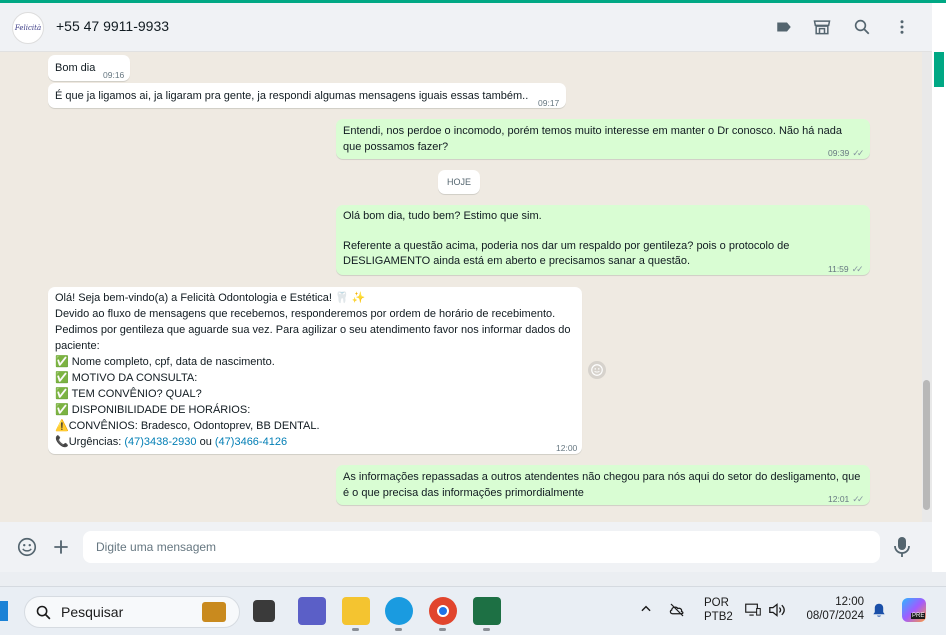  What do you see at coordinates (597, 370) in the screenshot?
I see `emoji-react-icon` at bounding box center [597, 370].